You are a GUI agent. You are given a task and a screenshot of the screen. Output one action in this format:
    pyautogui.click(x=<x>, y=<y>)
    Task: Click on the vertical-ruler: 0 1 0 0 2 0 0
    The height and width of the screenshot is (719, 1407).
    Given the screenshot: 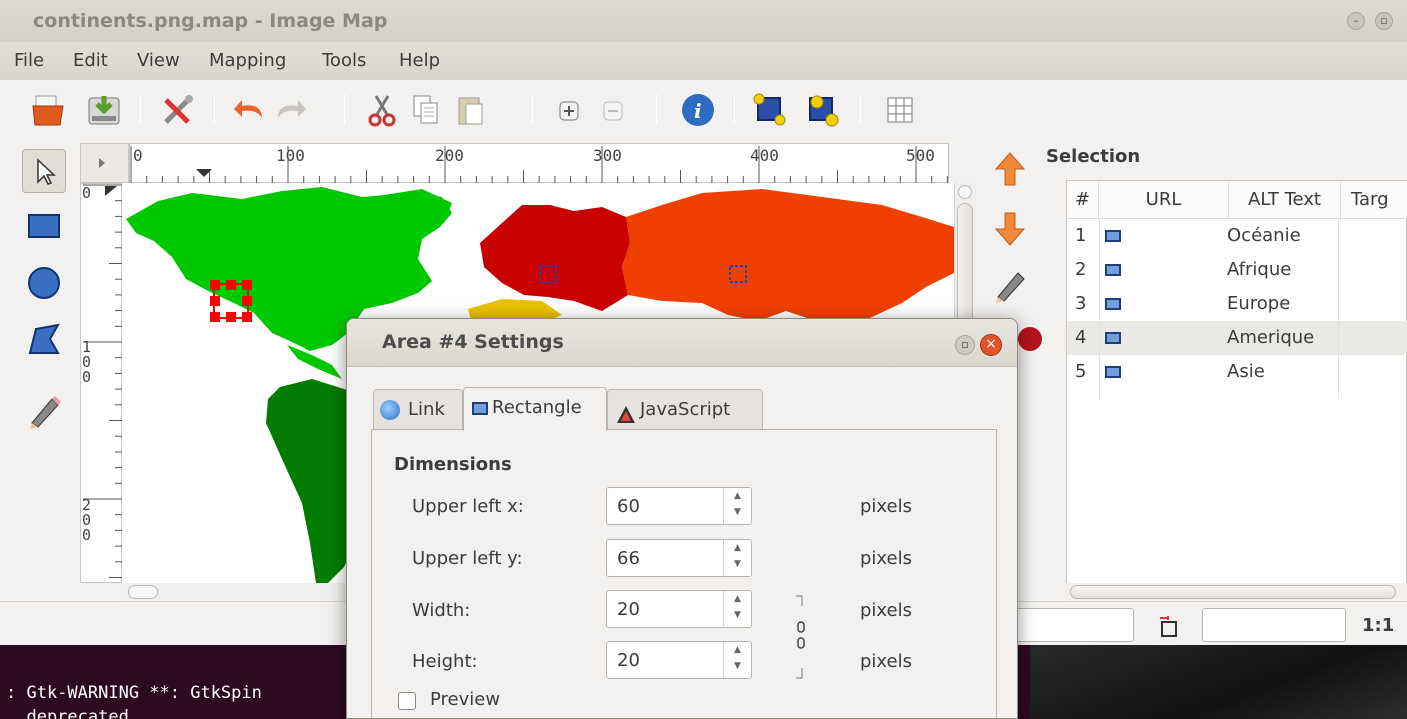 What is the action you would take?
    pyautogui.click(x=101, y=383)
    